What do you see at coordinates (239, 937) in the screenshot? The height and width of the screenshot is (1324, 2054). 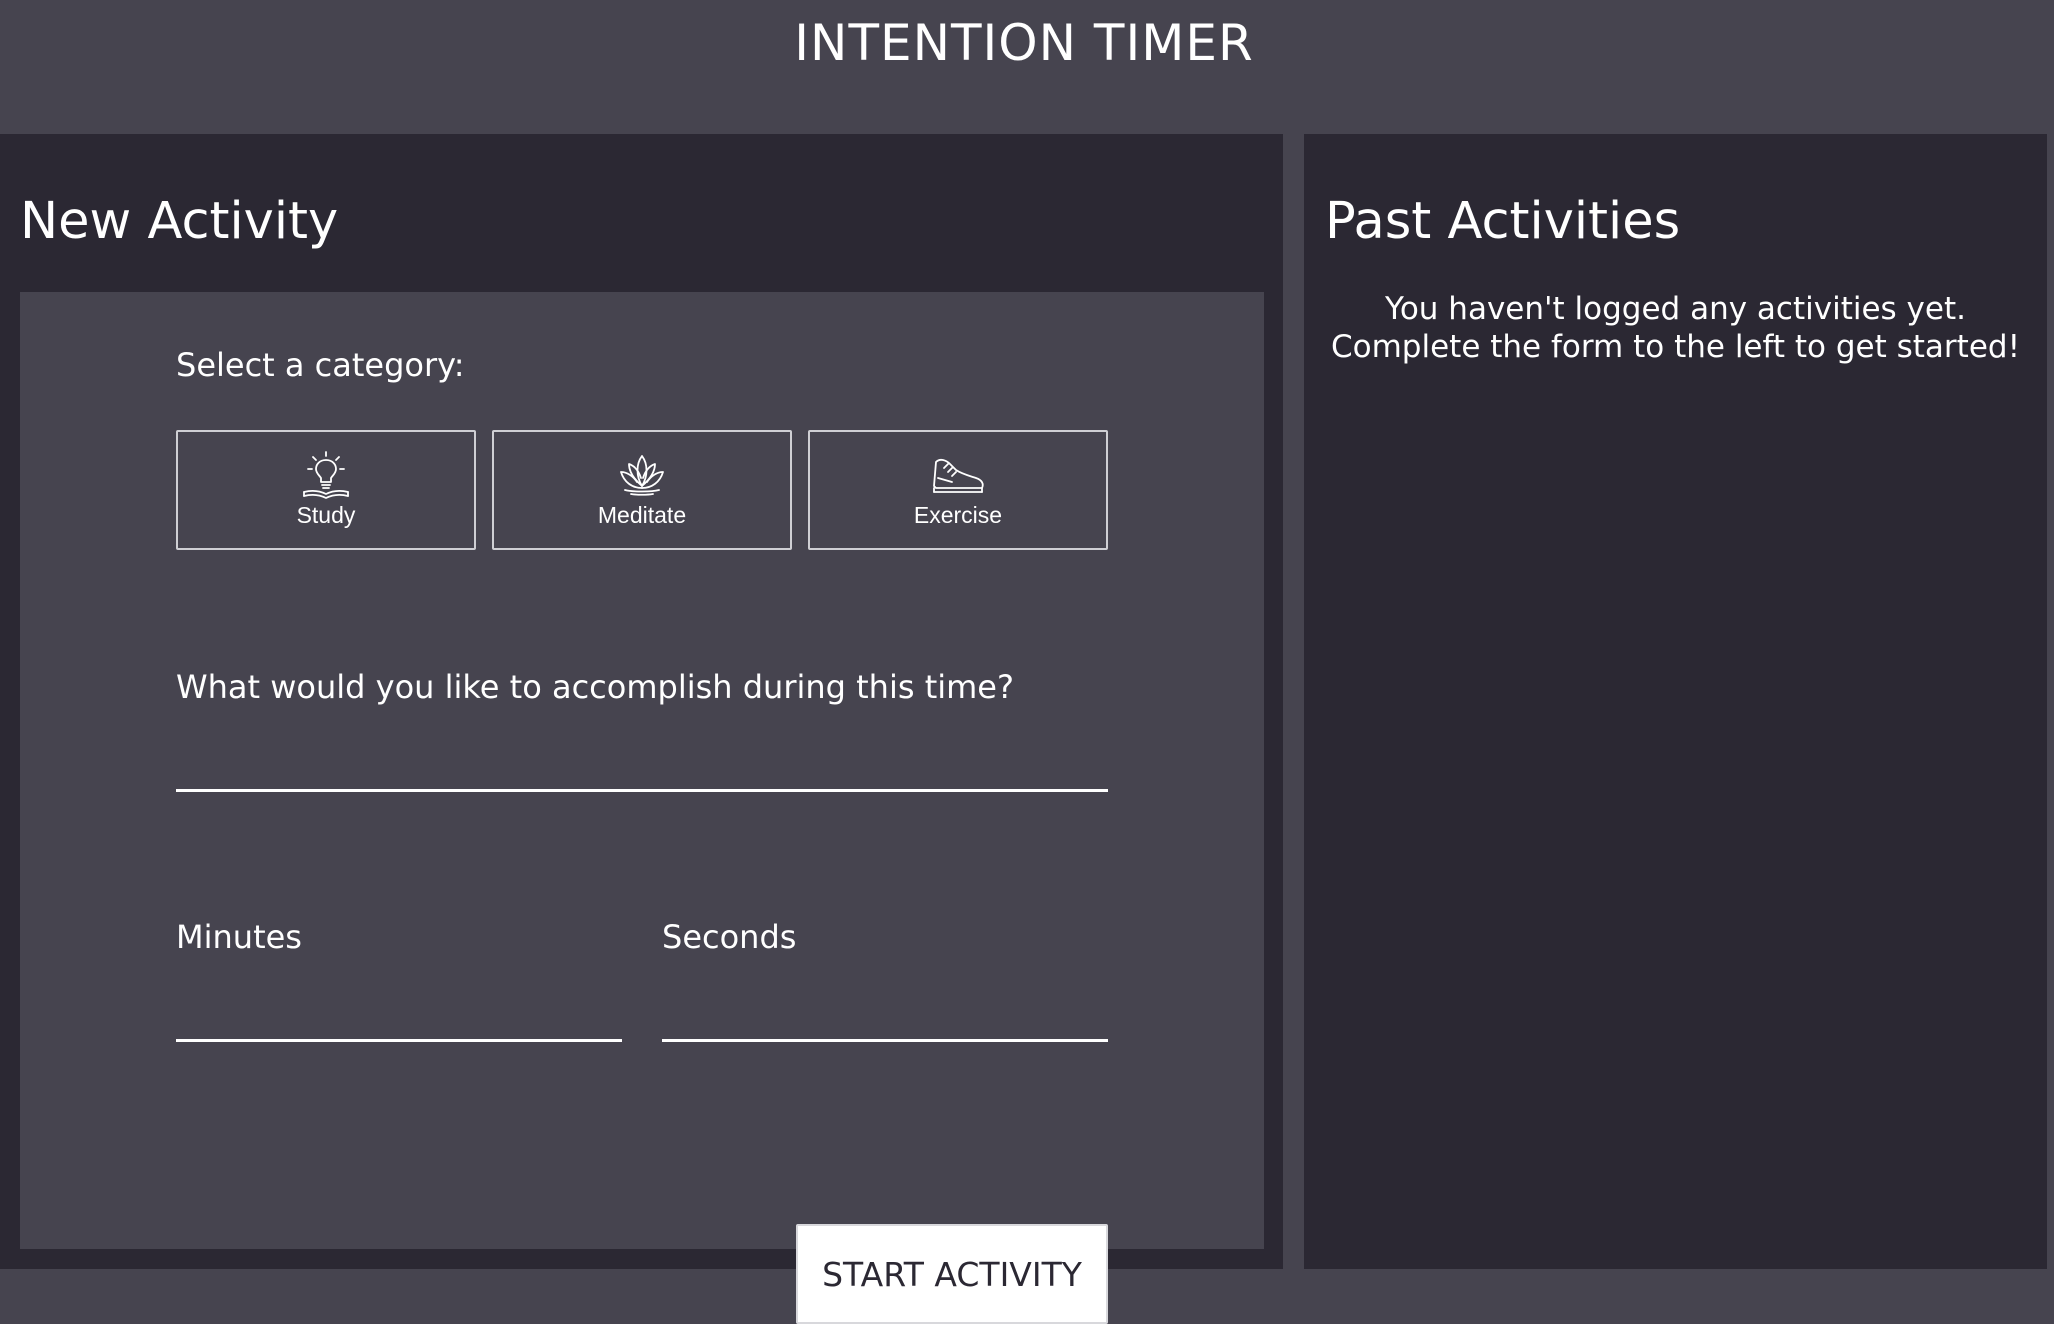 I see `minutes-label: Minutes` at bounding box center [239, 937].